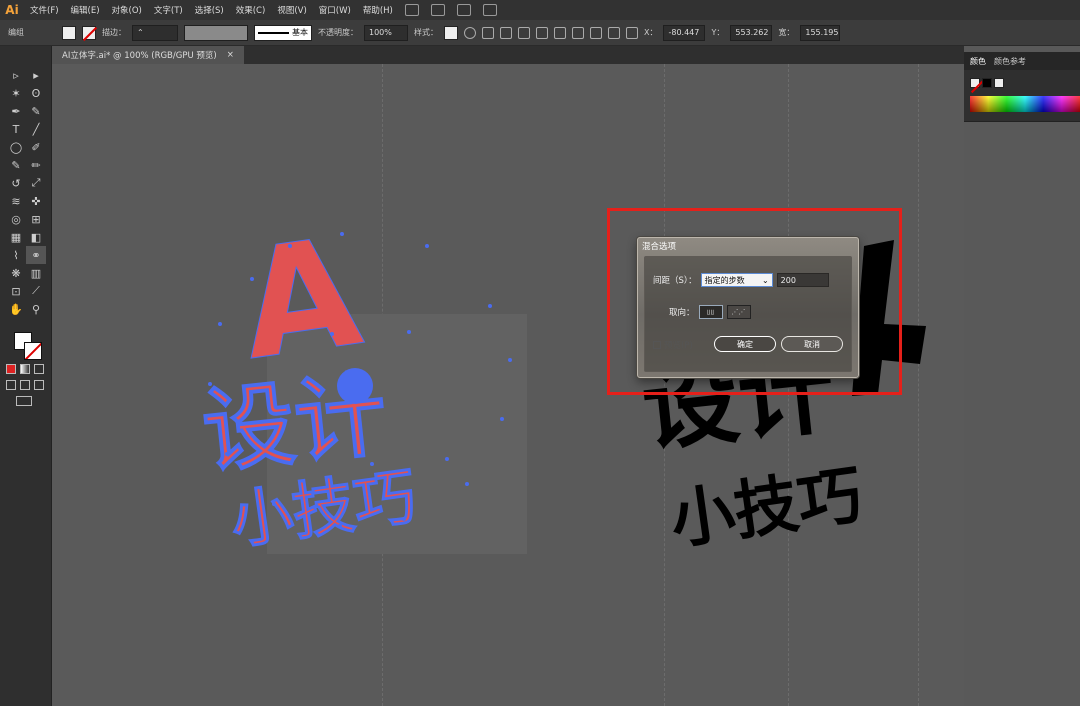 The height and width of the screenshot is (706, 1080). I want to click on draw-behind-icon, so click(25, 385).